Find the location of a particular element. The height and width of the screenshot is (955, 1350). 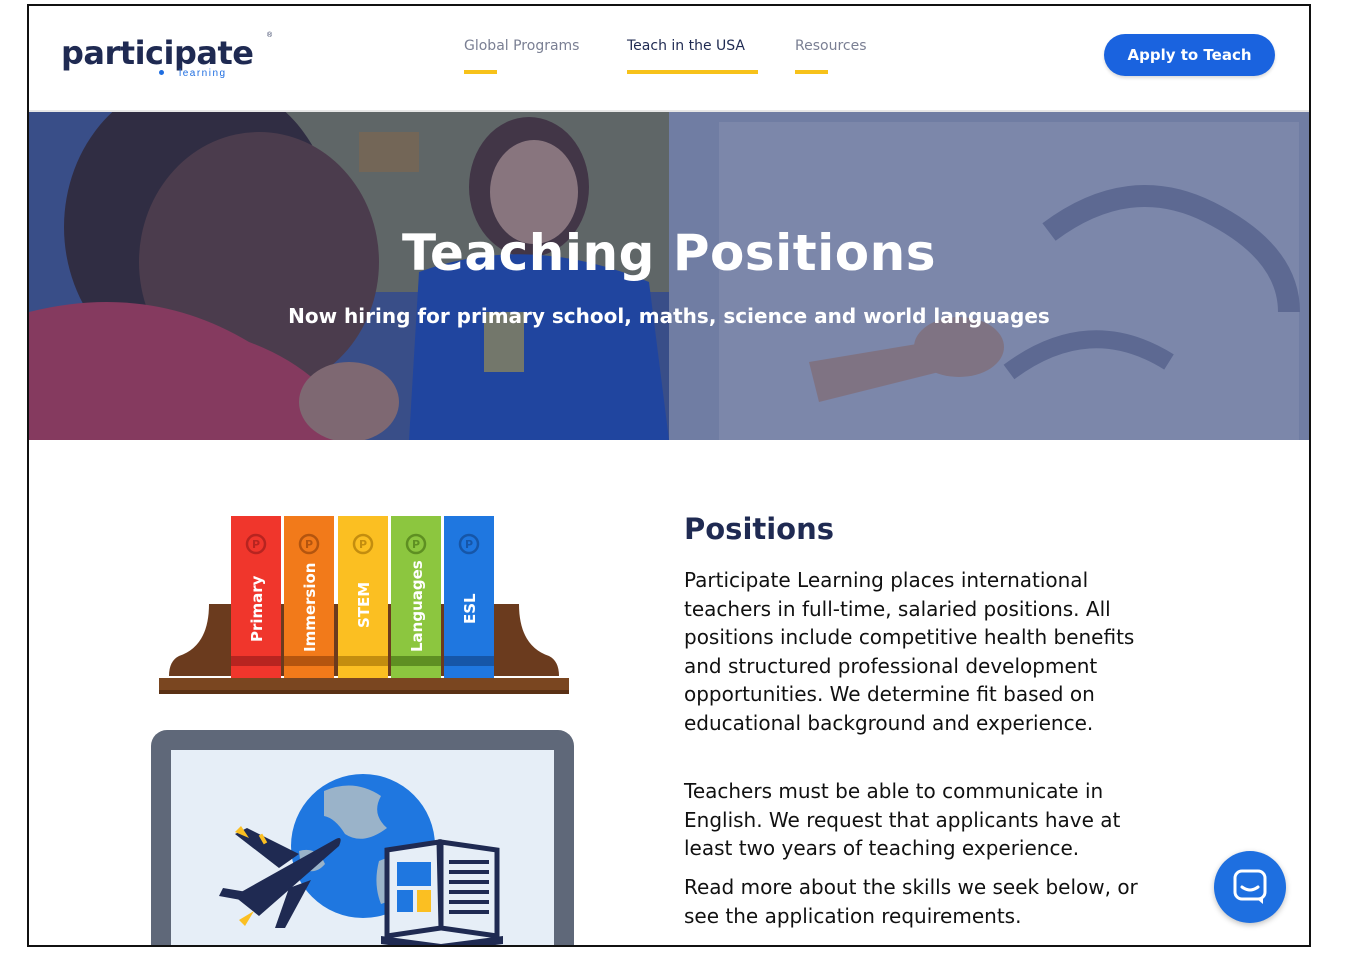

book-primary: P Primary is located at coordinates (256, 597).